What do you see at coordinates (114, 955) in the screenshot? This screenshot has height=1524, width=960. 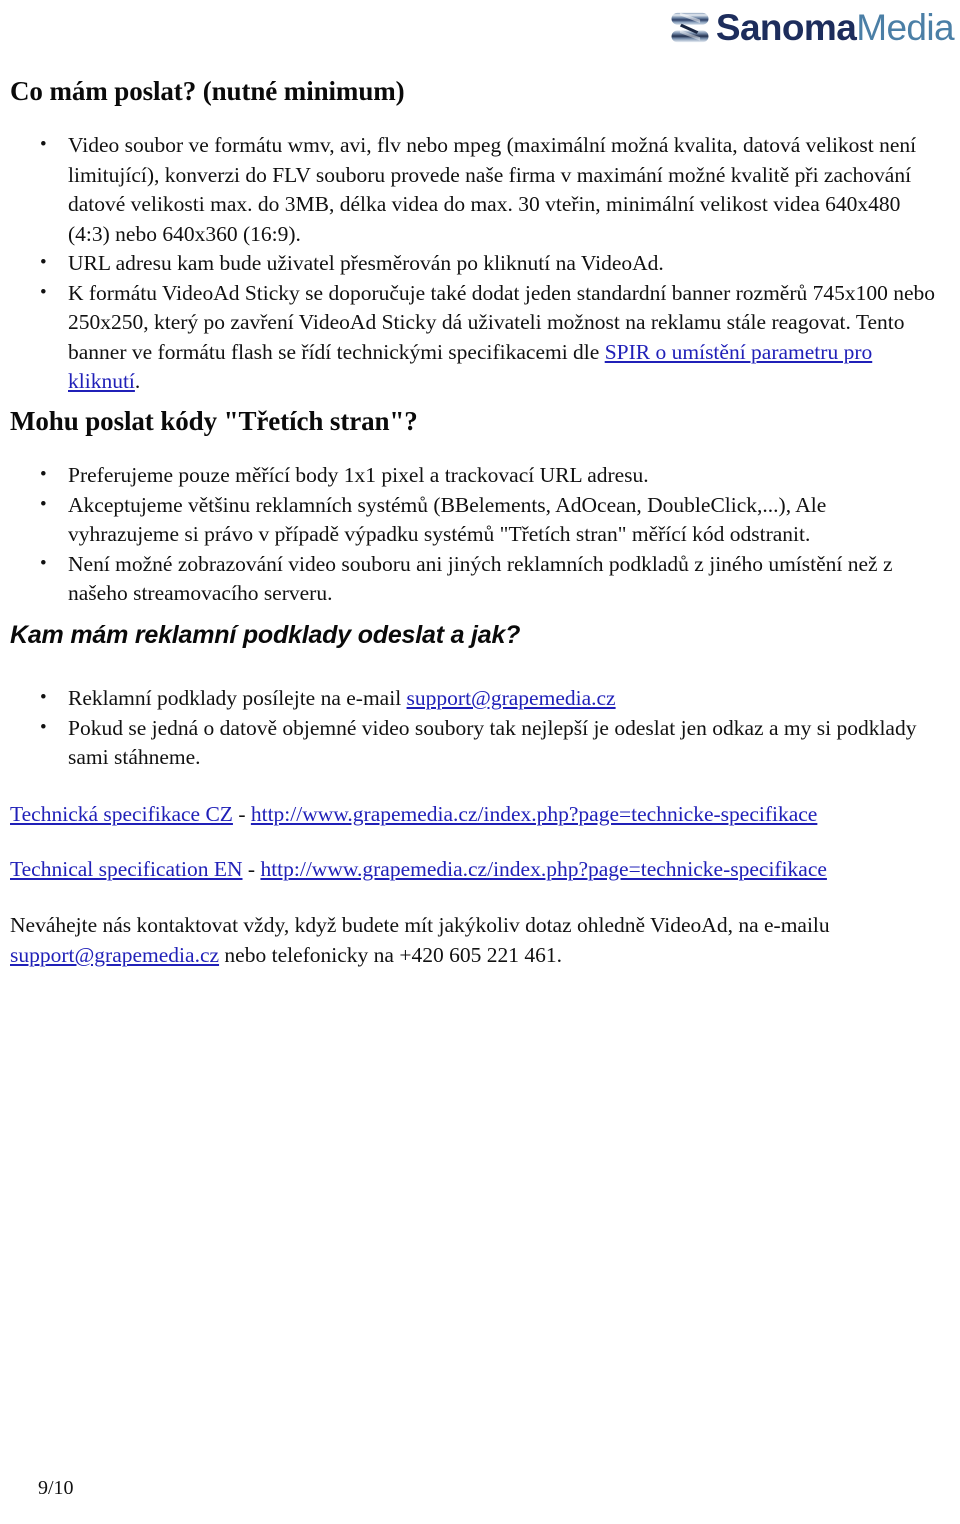 I see `closing-support-email-link: support@grapemedia.cz` at bounding box center [114, 955].